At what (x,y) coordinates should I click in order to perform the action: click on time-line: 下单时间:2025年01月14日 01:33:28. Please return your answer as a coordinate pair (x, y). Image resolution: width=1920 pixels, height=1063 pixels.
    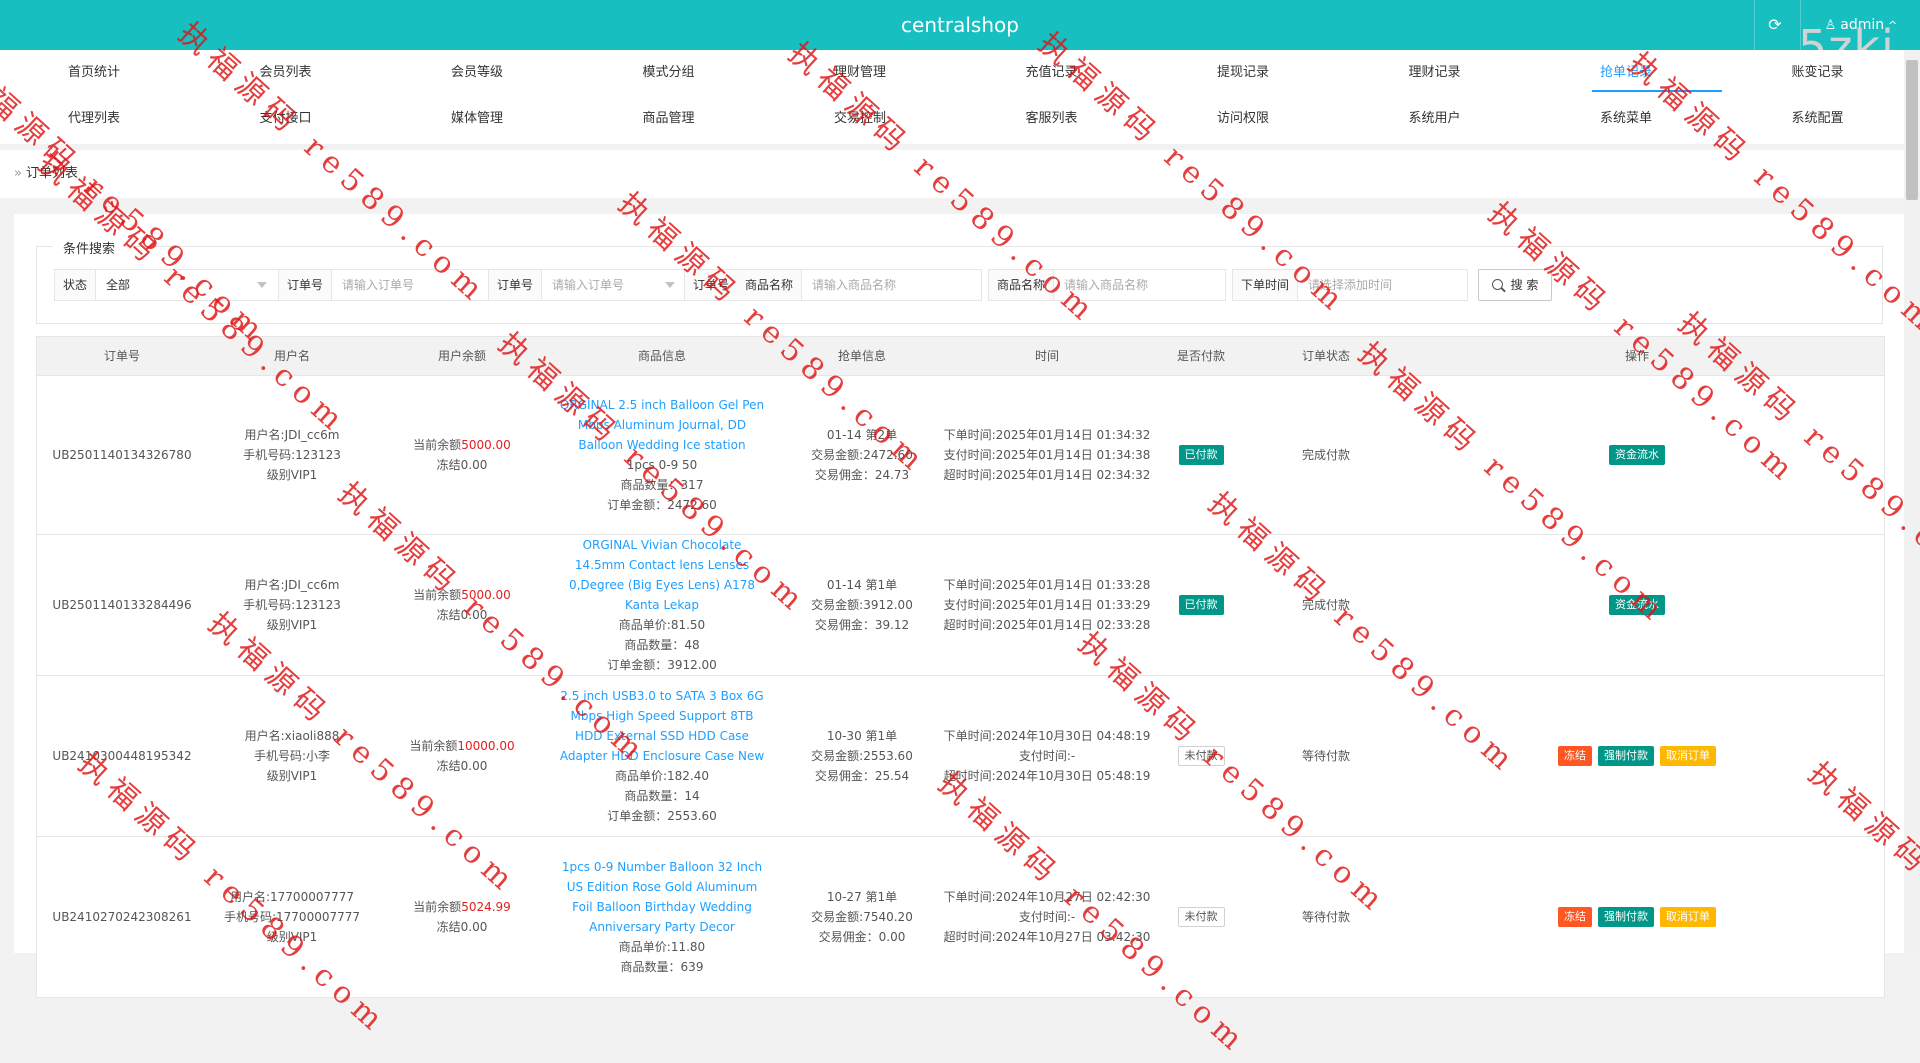
    Looking at the image, I should click on (1047, 585).